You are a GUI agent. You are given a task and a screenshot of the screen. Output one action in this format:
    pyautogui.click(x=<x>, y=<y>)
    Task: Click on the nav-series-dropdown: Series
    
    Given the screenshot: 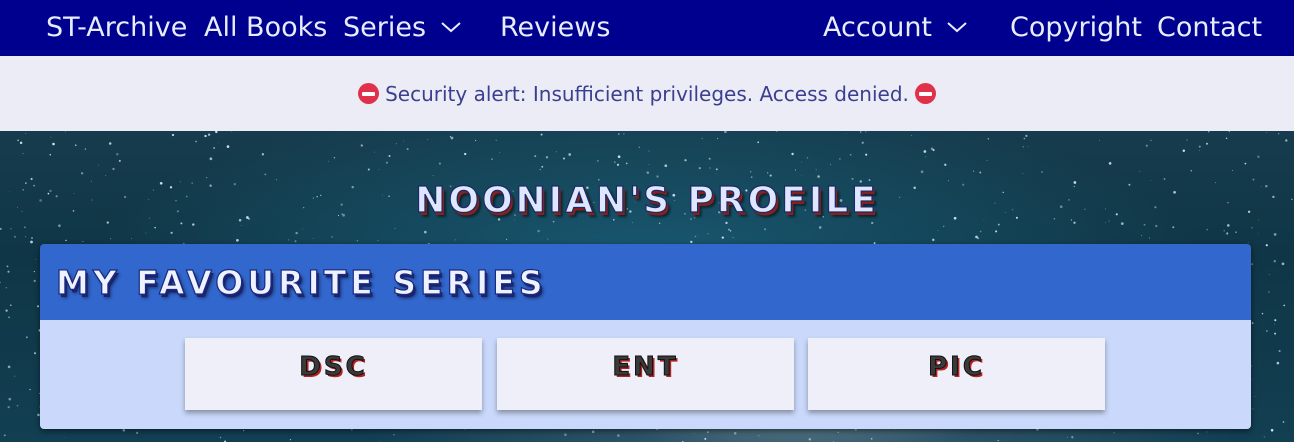 What is the action you would take?
    pyautogui.click(x=402, y=28)
    